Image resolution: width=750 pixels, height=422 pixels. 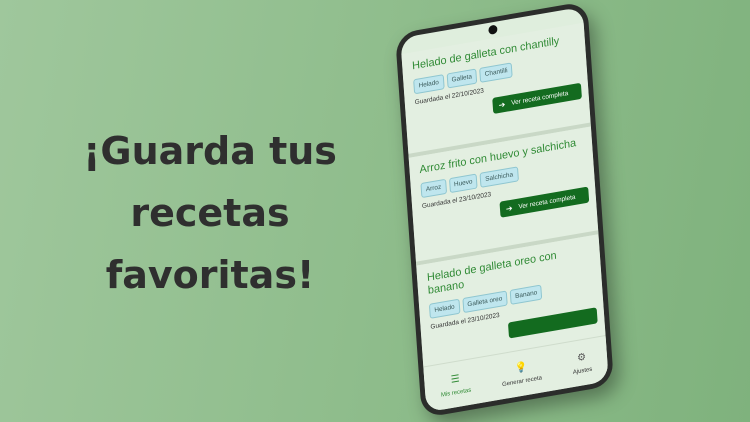 I want to click on nav-label: Generar receta, so click(x=522, y=381).